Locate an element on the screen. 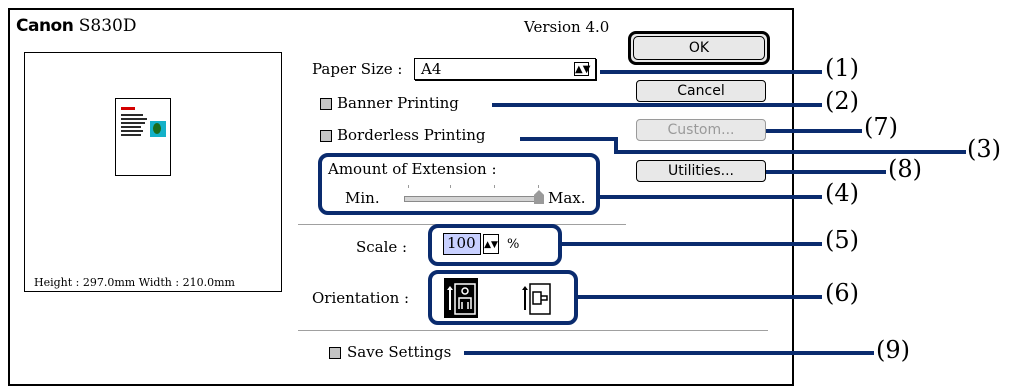  leaf-icon is located at coordinates (158, 129).